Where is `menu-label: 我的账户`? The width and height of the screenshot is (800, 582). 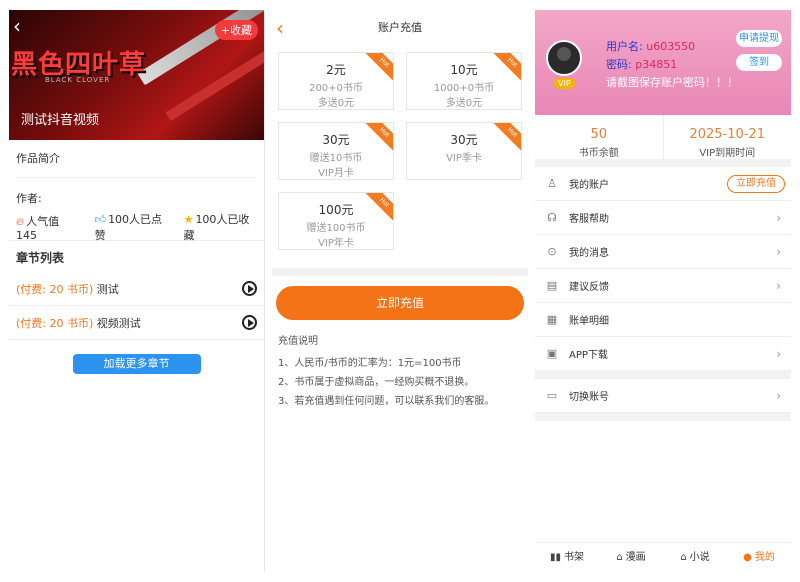 menu-label: 我的账户 is located at coordinates (589, 185).